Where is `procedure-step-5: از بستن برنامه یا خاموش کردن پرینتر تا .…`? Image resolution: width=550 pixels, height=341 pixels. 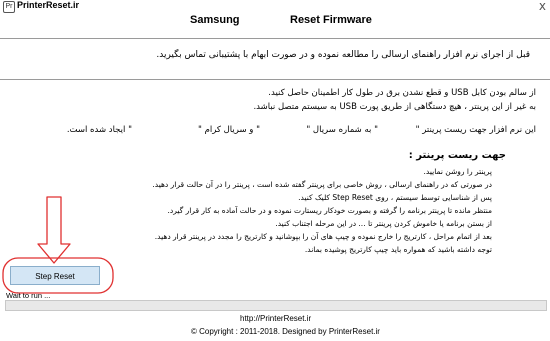 procedure-step-5: از بستن برنامه یا خاموش کردن پرینتر تا .… is located at coordinates (383, 223).